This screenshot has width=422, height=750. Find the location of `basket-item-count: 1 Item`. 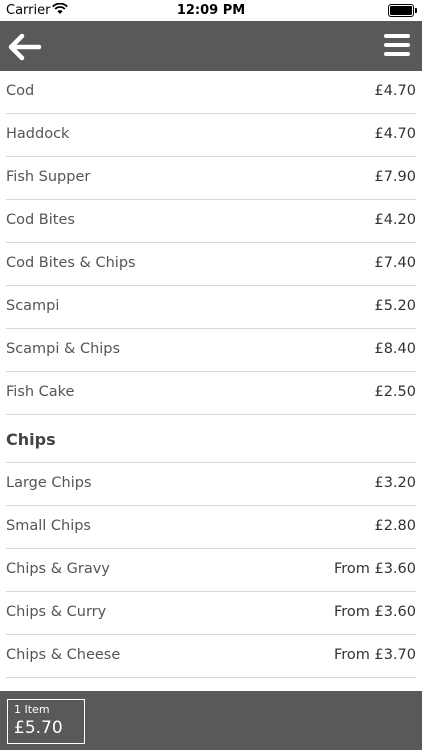

basket-item-count: 1 Item is located at coordinates (32, 709).